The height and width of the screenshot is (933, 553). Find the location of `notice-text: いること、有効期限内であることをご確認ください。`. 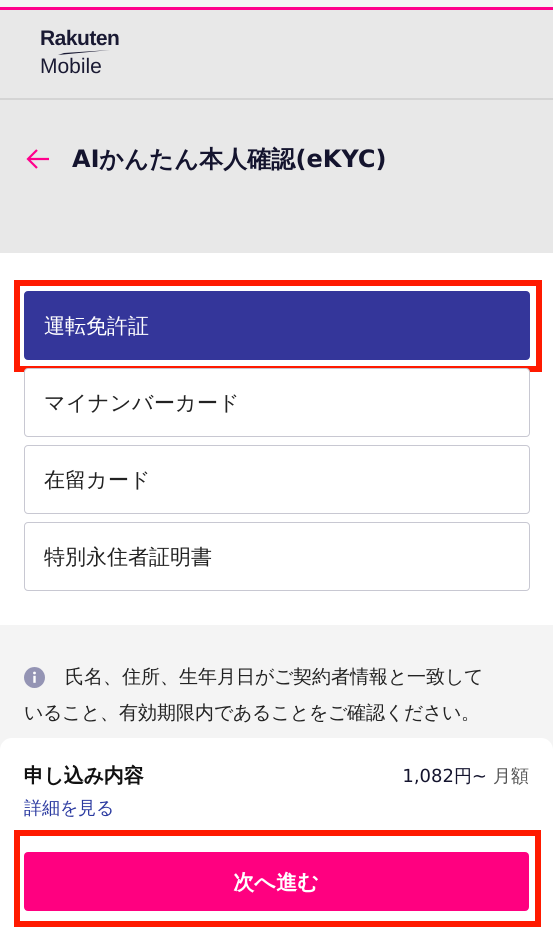

notice-text: いること、有効期限内であることをご確認ください。 is located at coordinates (252, 713).